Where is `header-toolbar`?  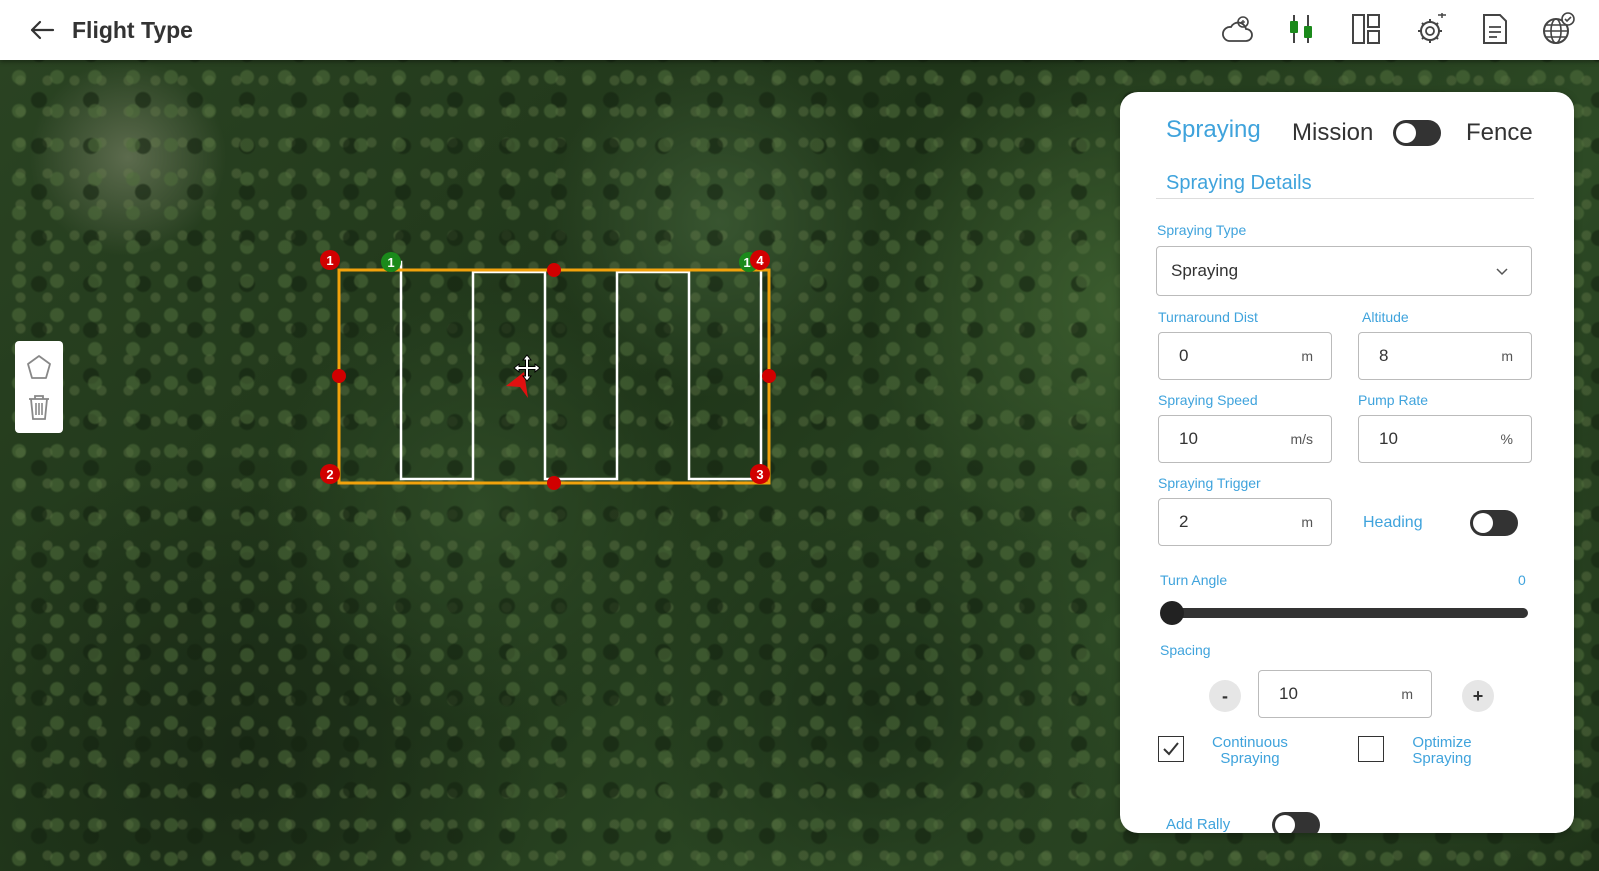 header-toolbar is located at coordinates (1398, 29).